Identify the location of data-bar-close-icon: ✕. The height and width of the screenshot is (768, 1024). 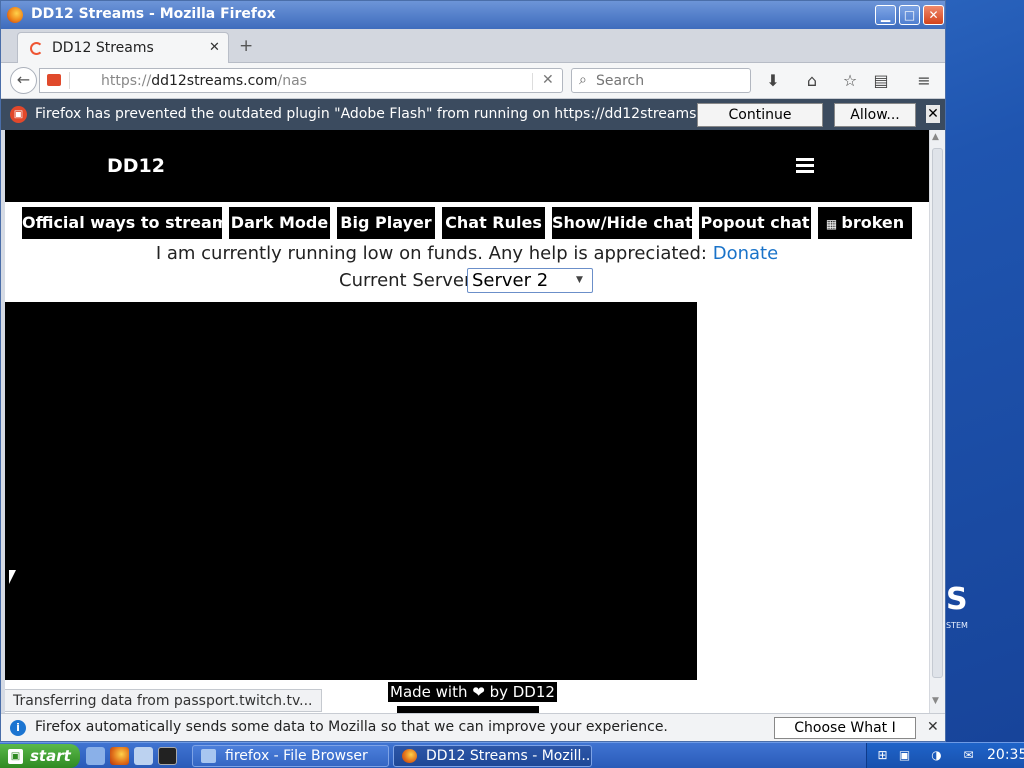
(933, 727).